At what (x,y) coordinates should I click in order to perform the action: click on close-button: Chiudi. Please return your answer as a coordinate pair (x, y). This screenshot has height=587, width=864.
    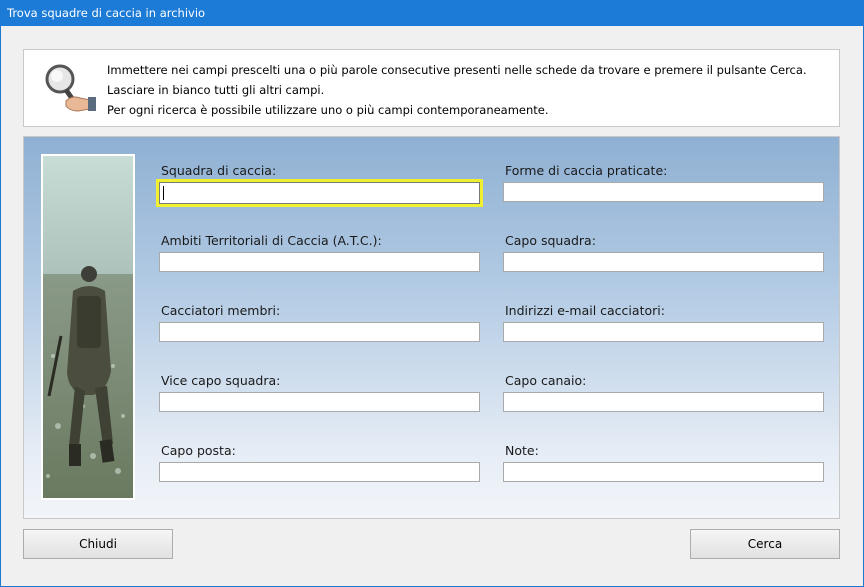
    Looking at the image, I should click on (98, 544).